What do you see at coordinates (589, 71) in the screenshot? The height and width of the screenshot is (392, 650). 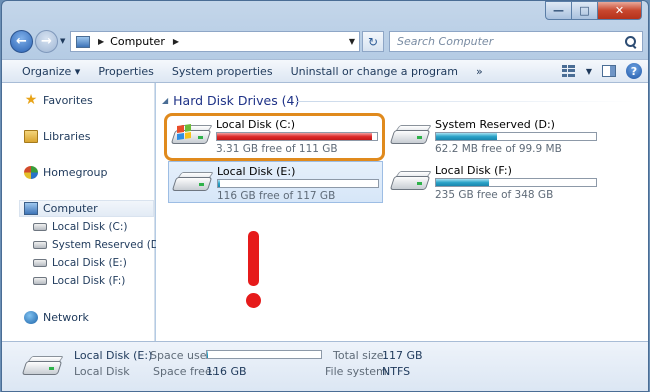 I see `view-dropdown-icon: ▼` at bounding box center [589, 71].